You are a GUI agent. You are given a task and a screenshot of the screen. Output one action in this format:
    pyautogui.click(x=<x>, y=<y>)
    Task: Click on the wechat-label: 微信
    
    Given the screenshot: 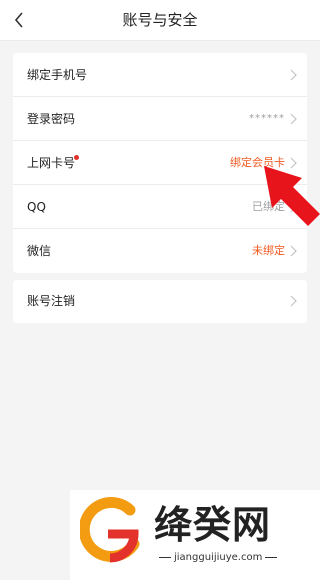 What is the action you would take?
    pyautogui.click(x=39, y=251)
    